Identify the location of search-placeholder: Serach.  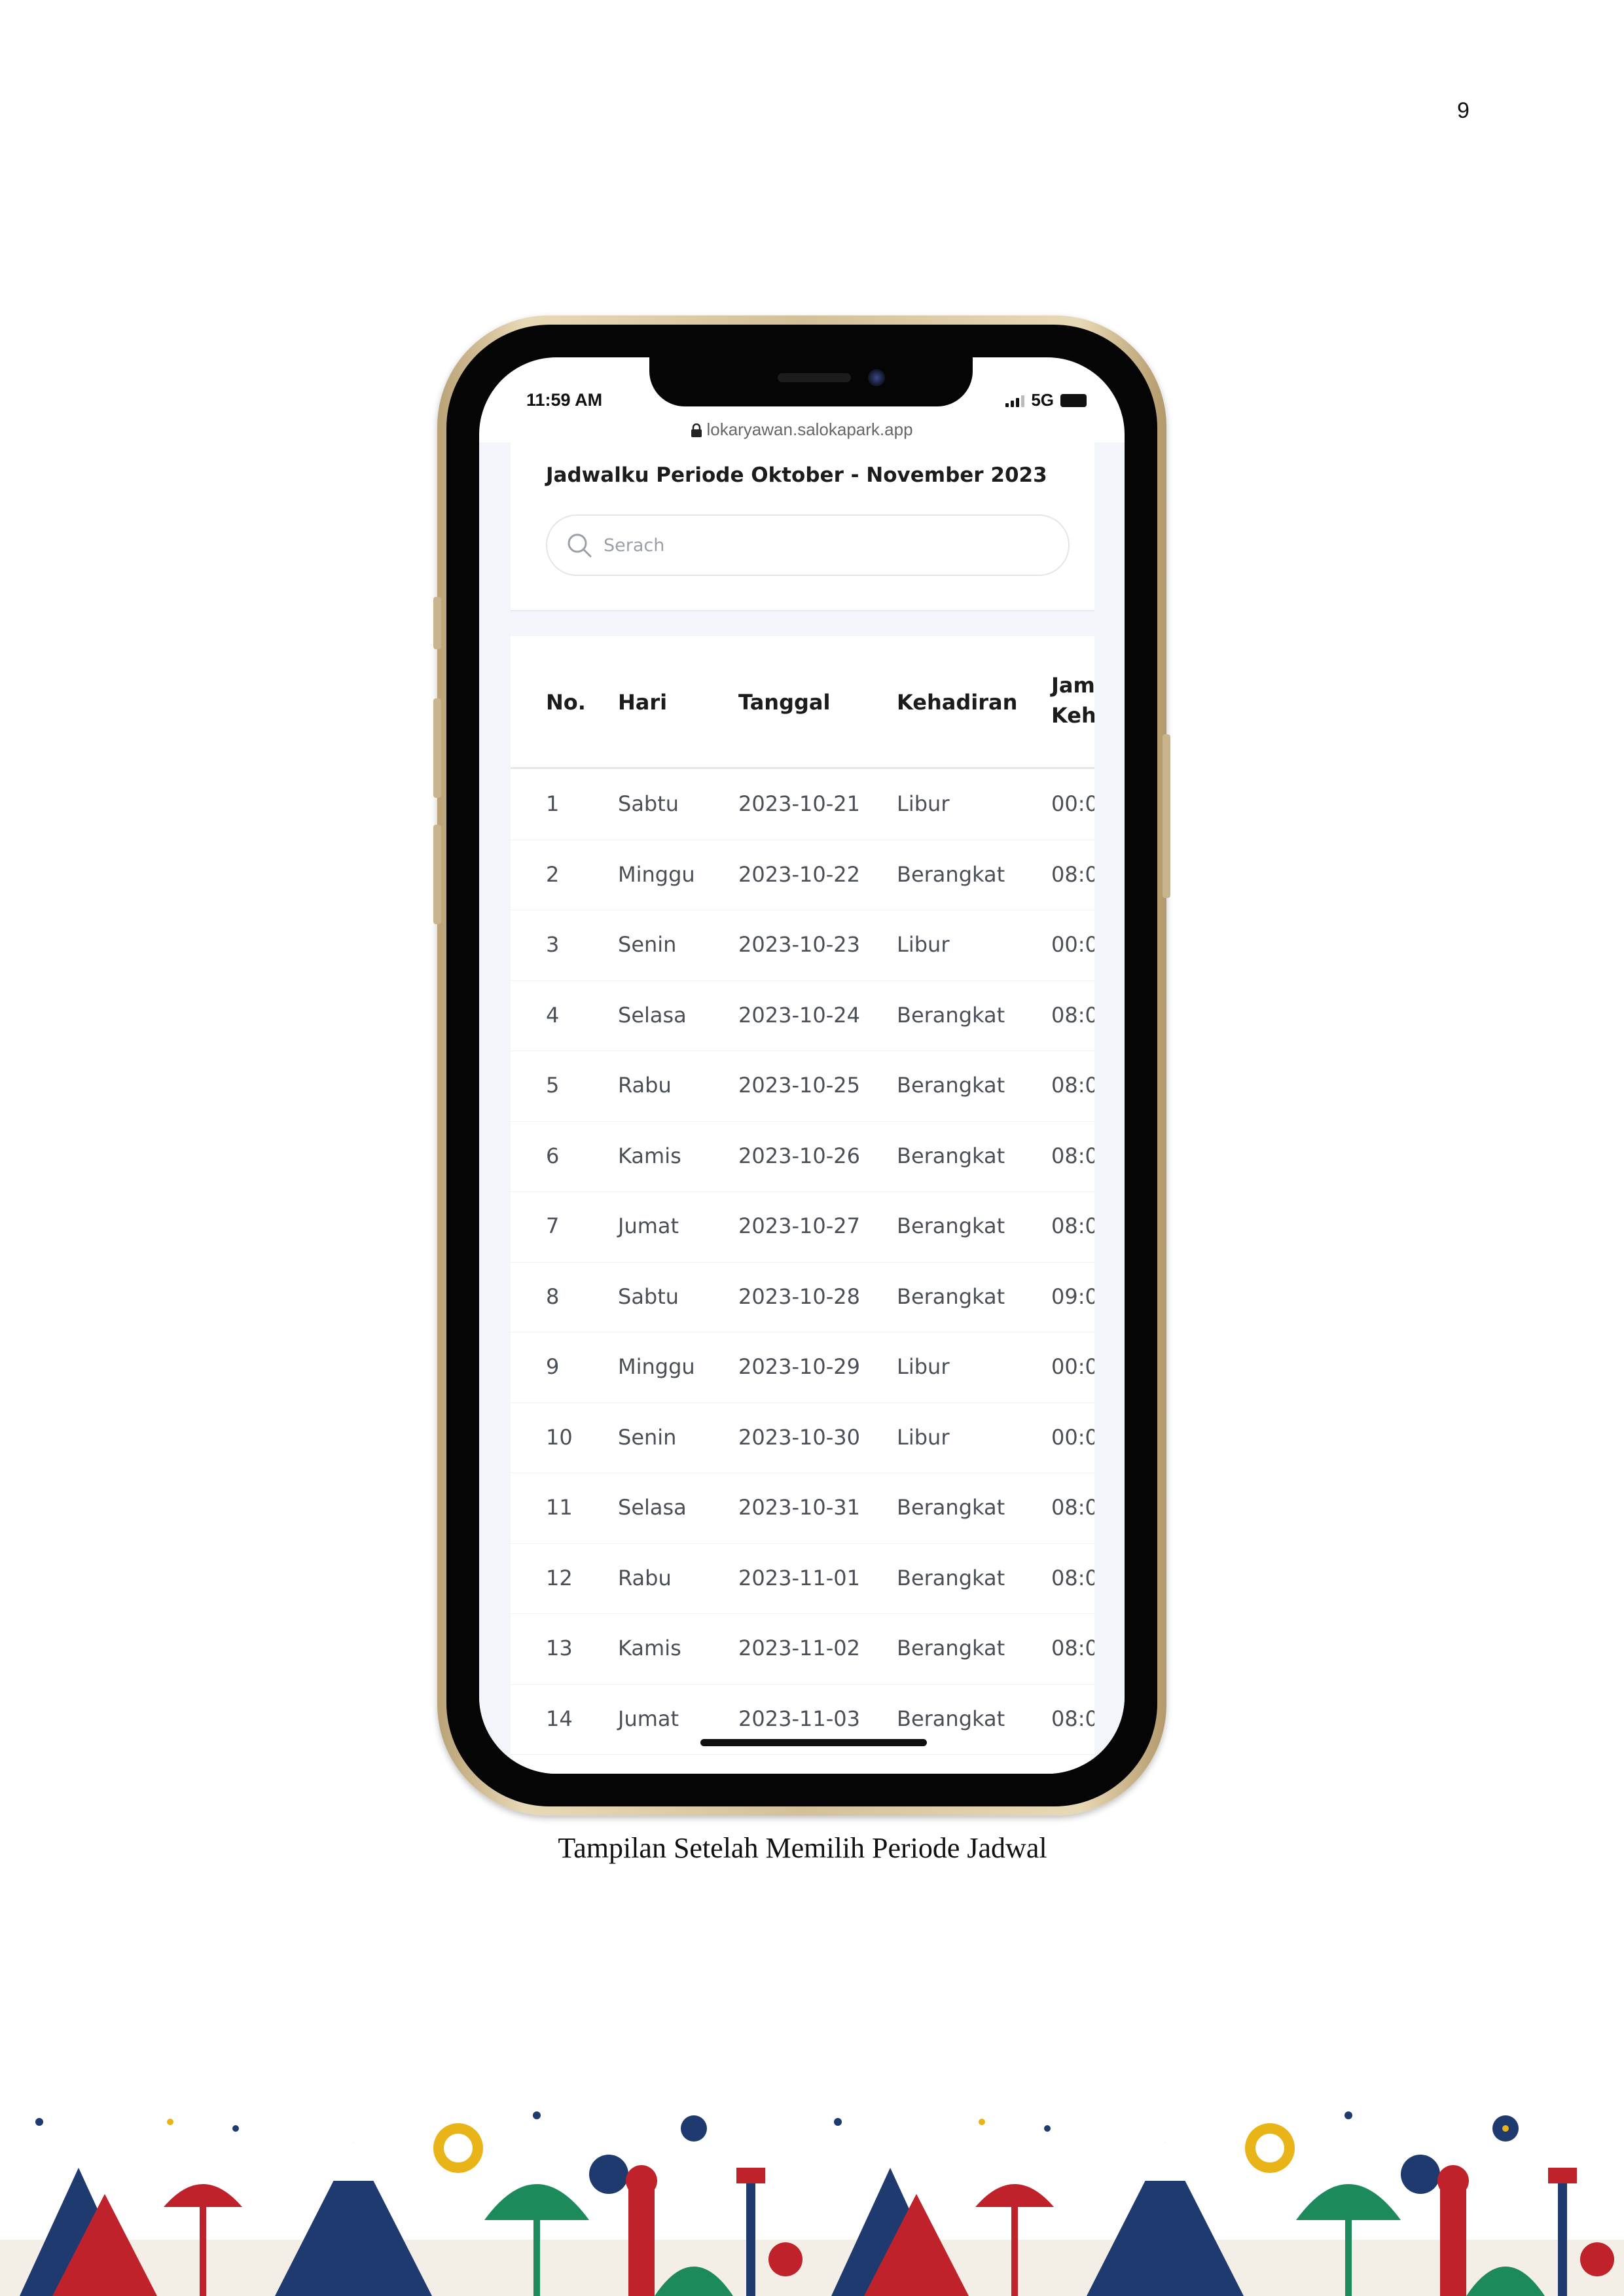
(634, 545).